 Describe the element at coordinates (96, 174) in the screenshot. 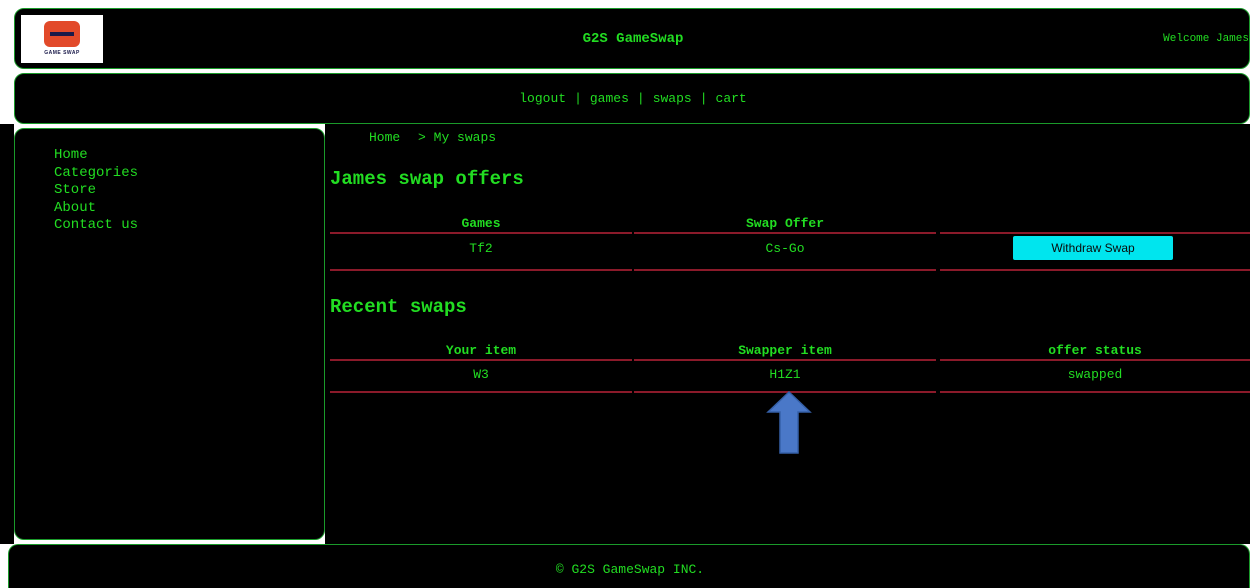

I see `sidebar-item-categories: Categories` at that location.